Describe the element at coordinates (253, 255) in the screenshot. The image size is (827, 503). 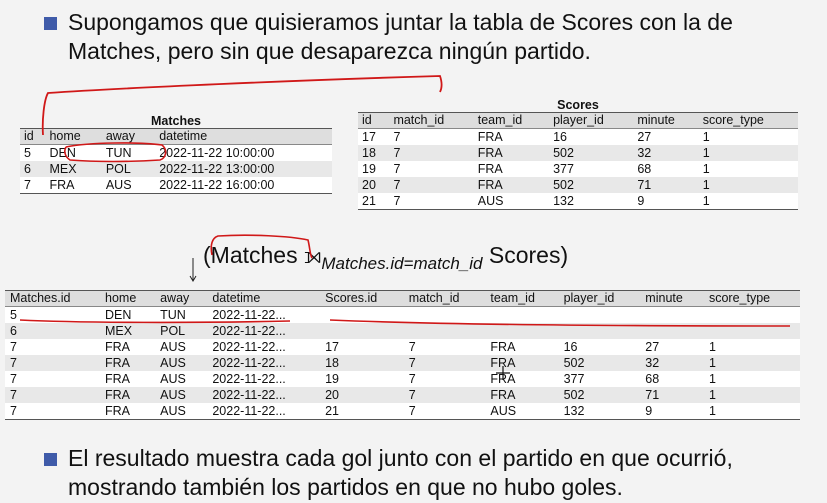
I see `formula-left: (Matches` at that location.